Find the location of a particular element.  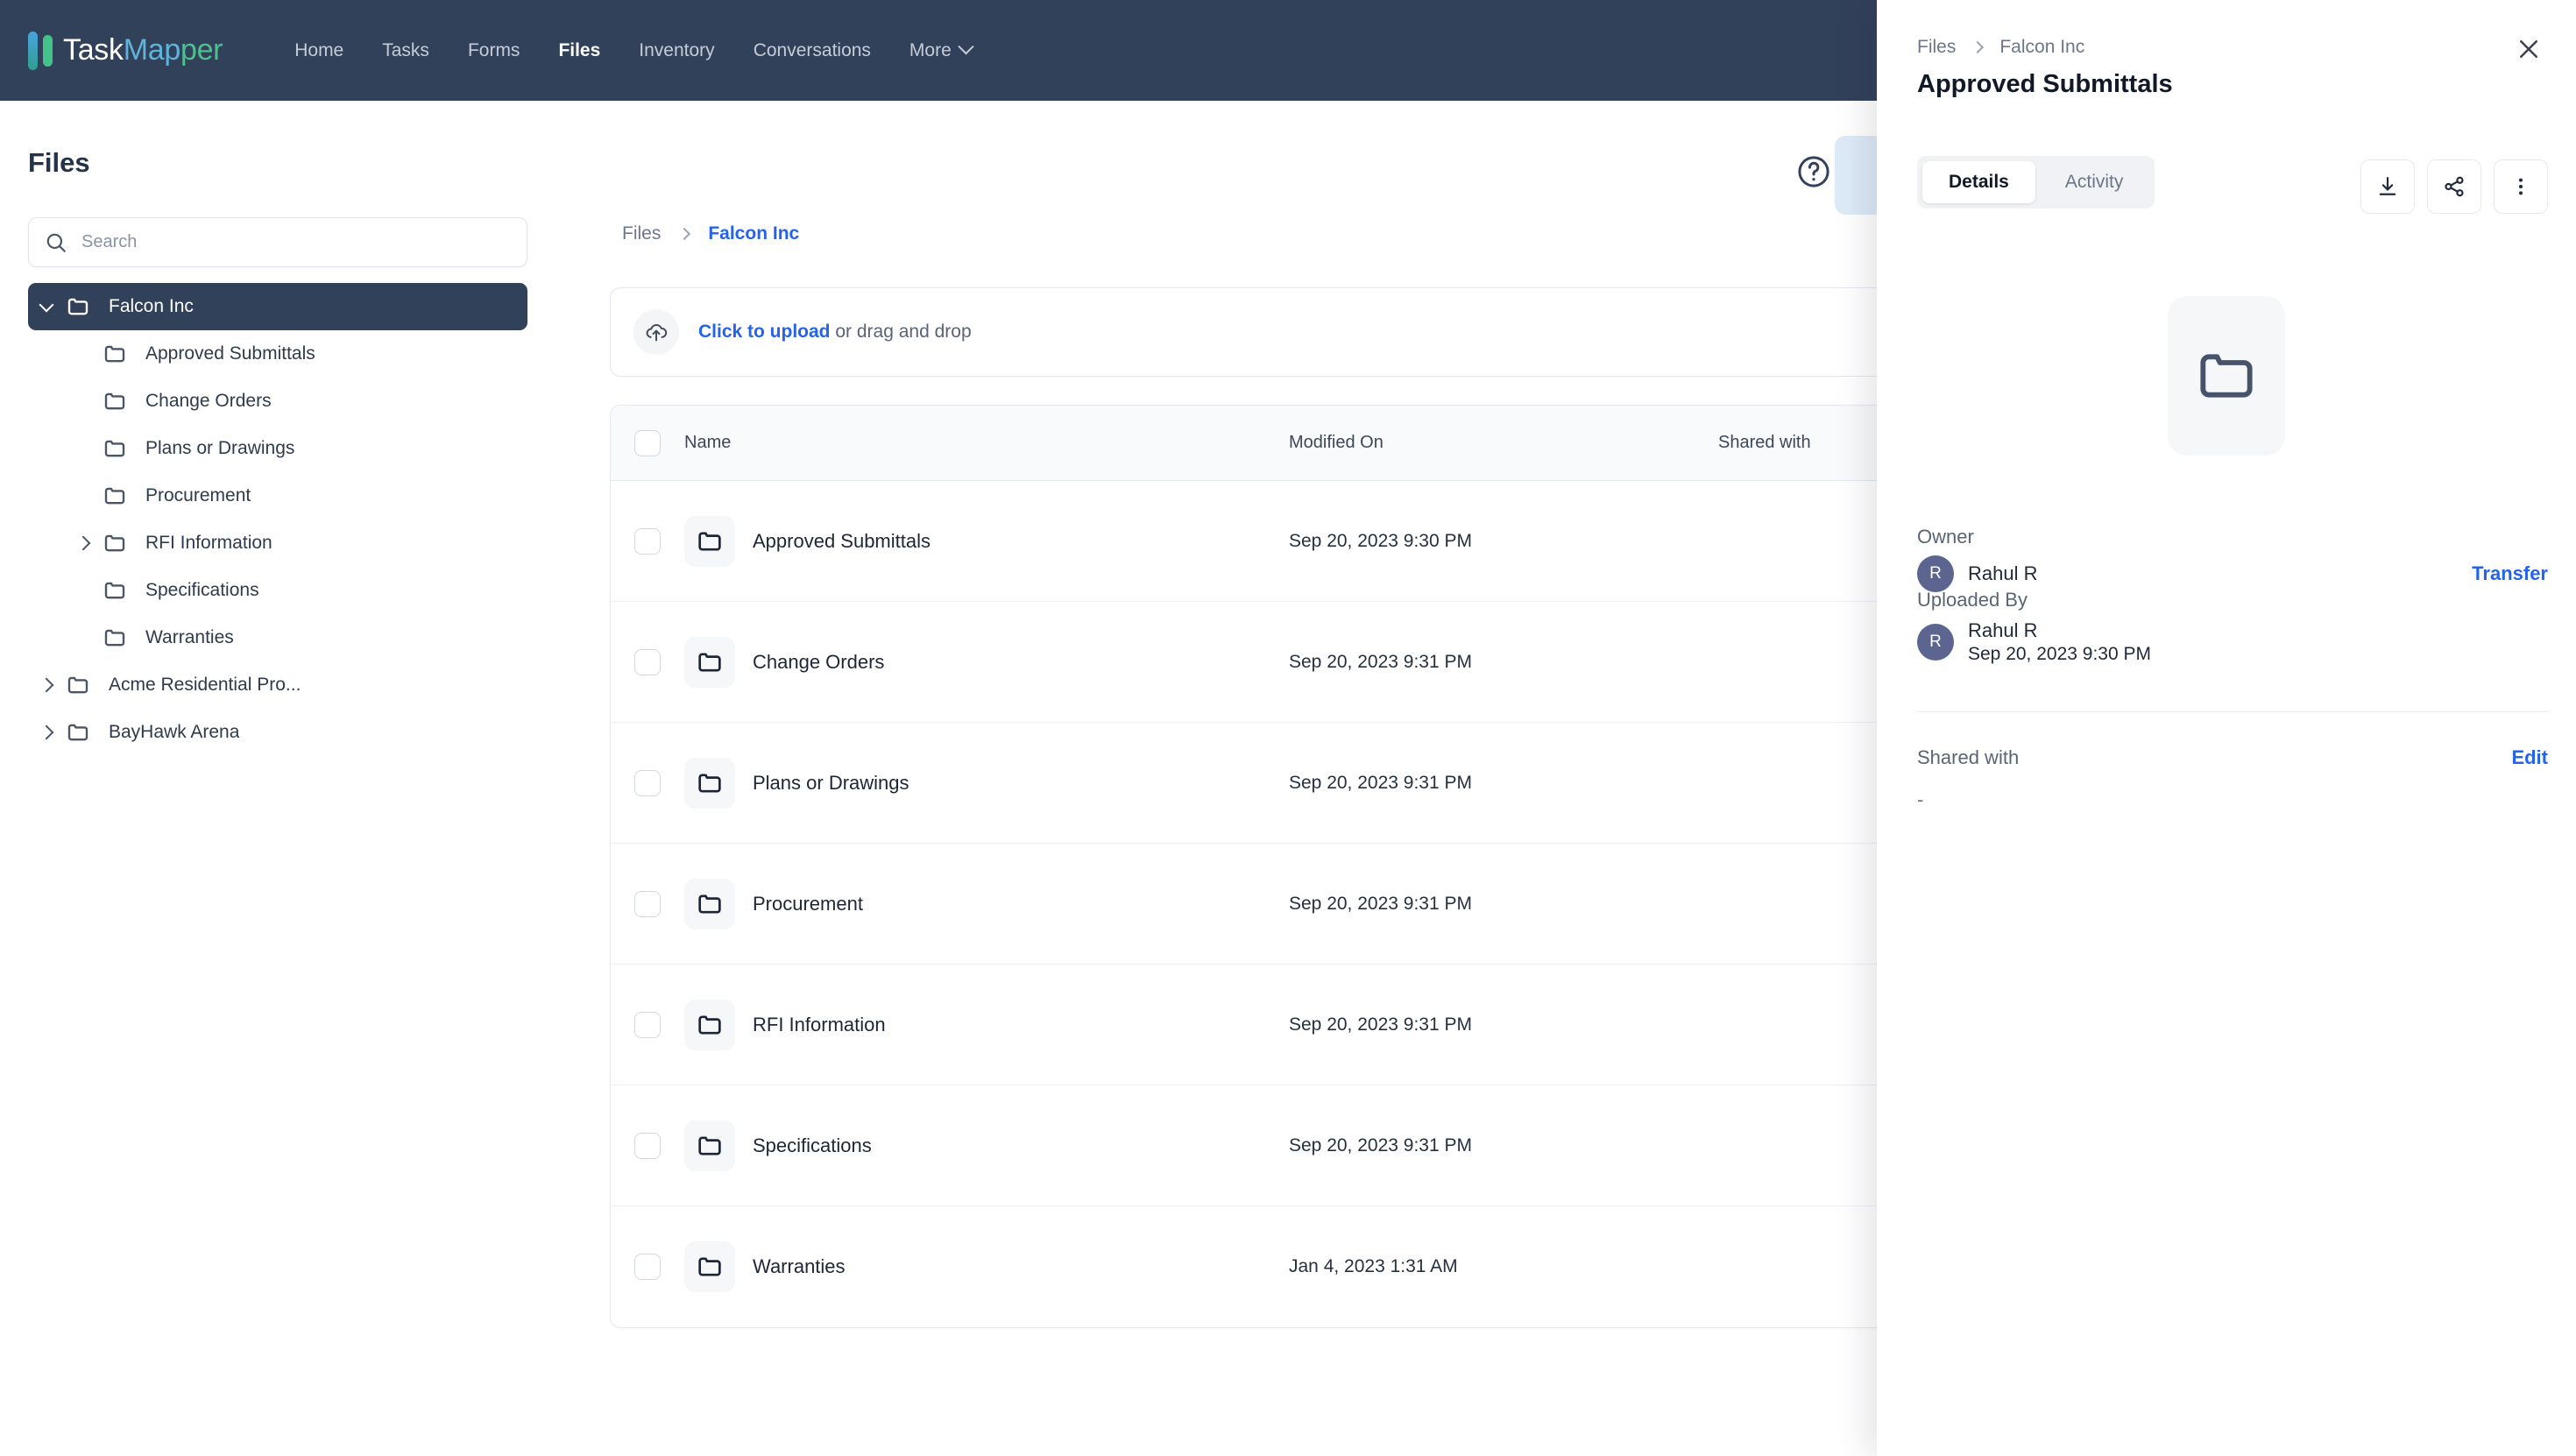

nav-item-forms: Forms is located at coordinates (494, 50).